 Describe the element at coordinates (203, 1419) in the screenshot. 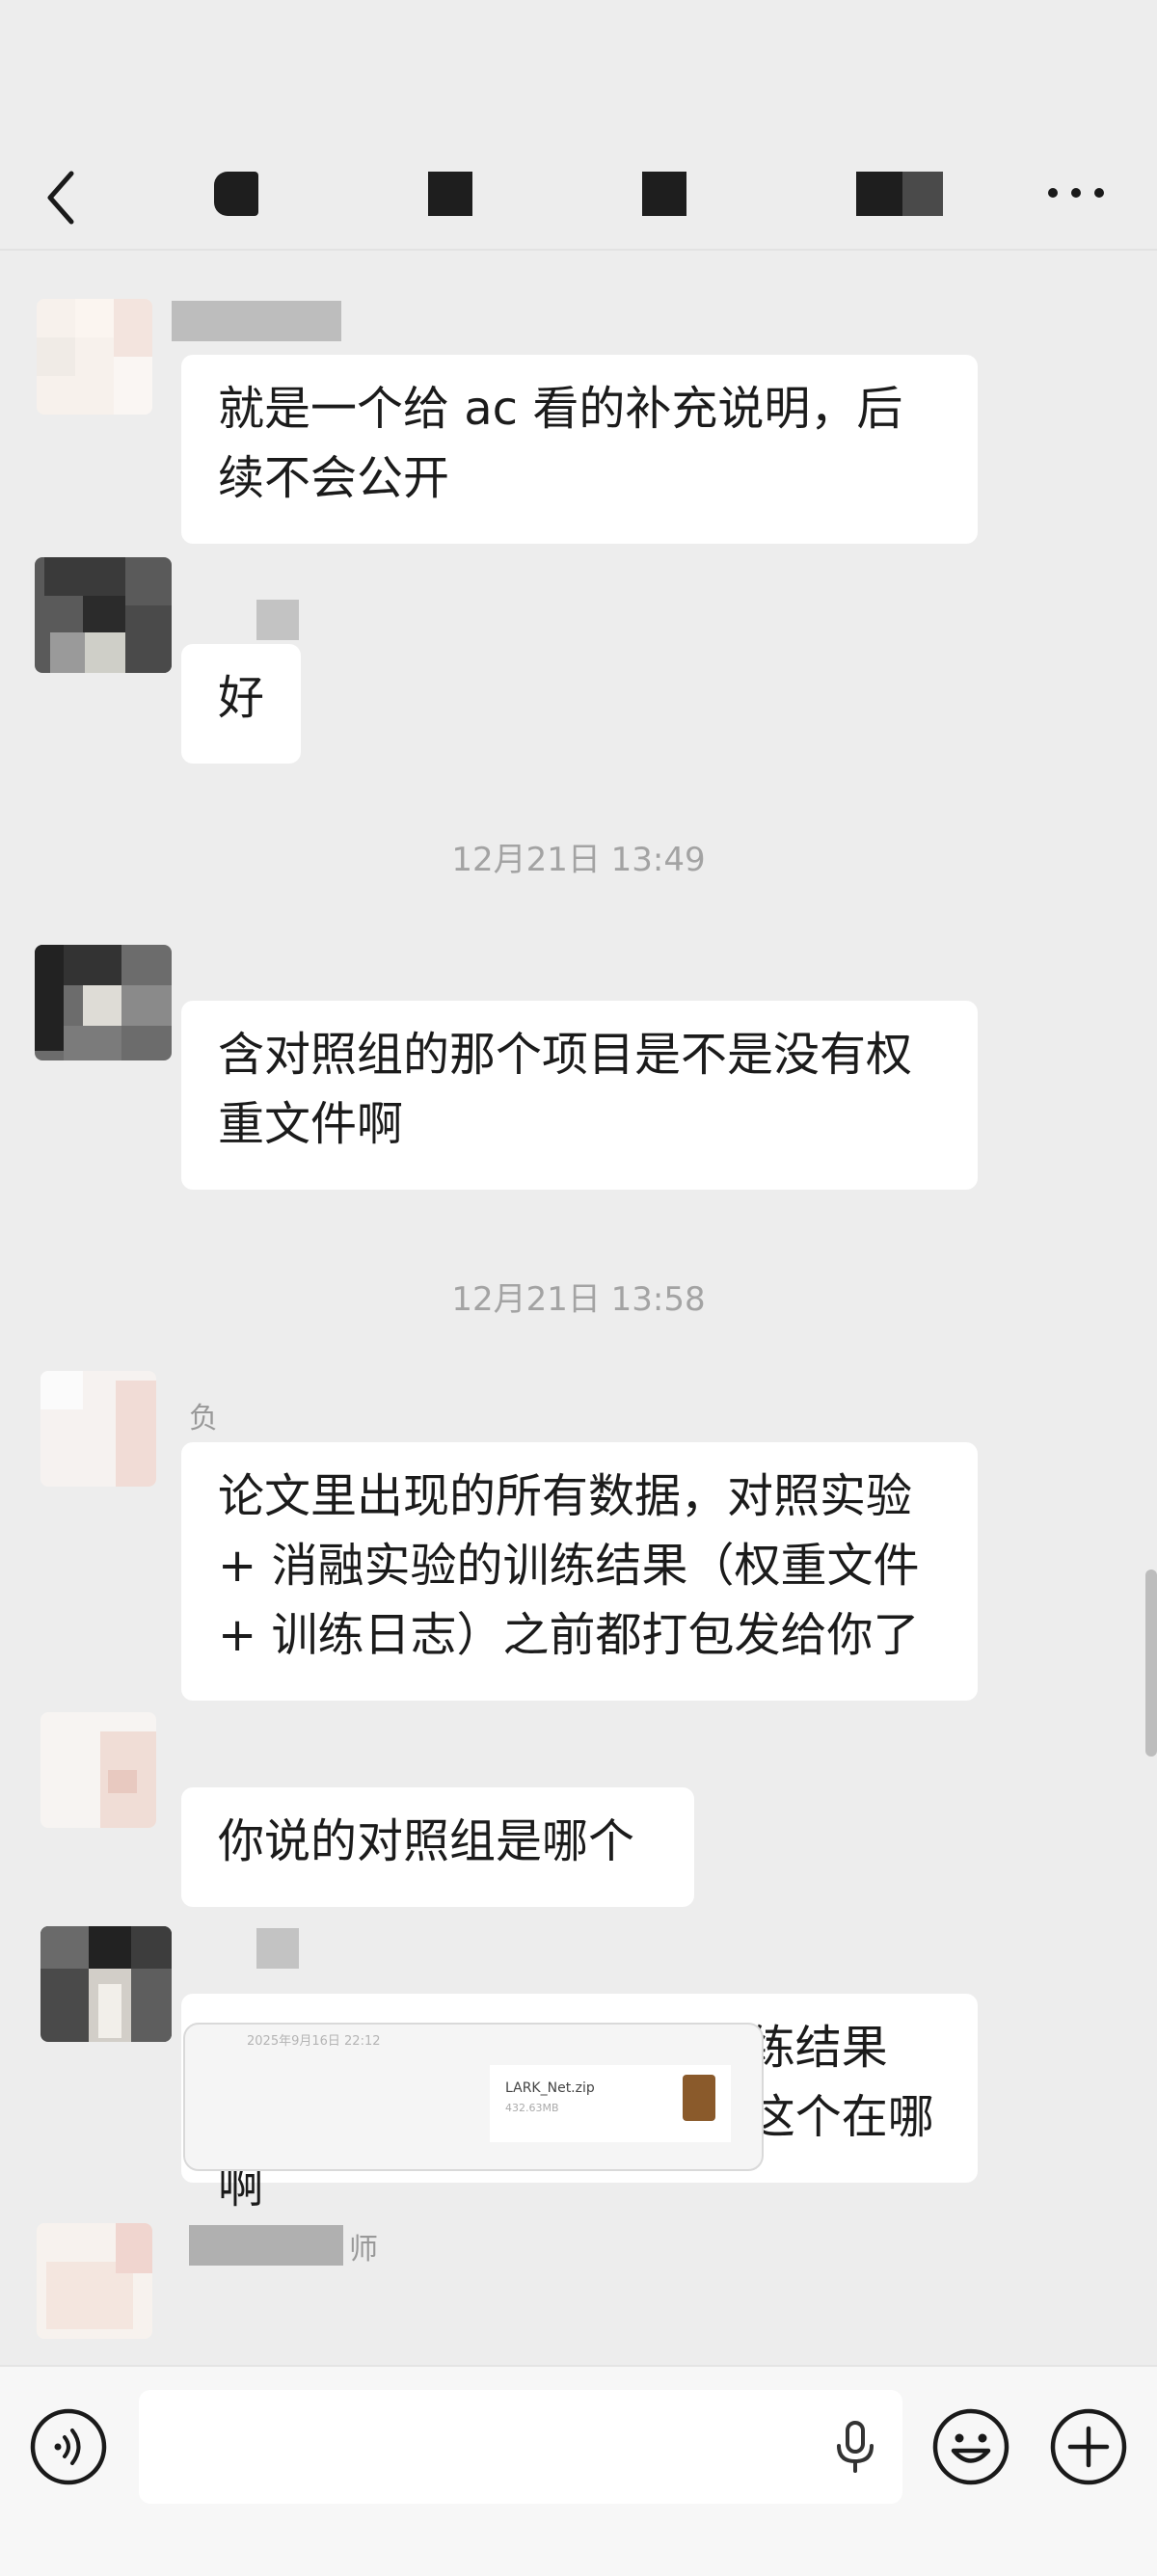

I see `sender-name: 负` at that location.